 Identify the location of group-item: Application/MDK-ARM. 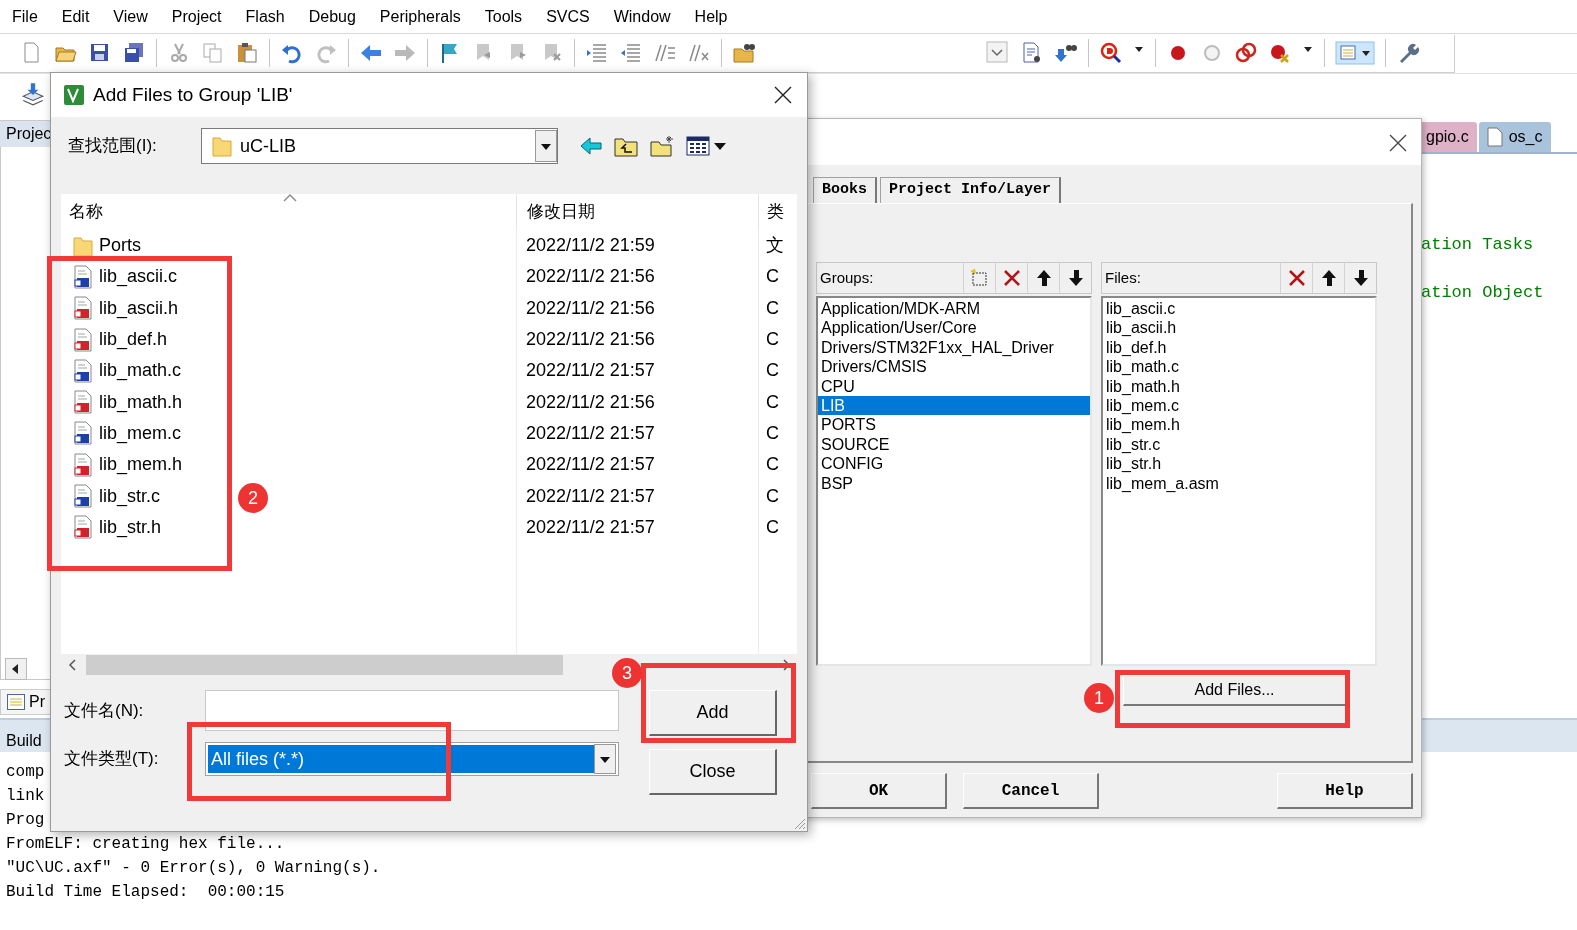
(954, 309).